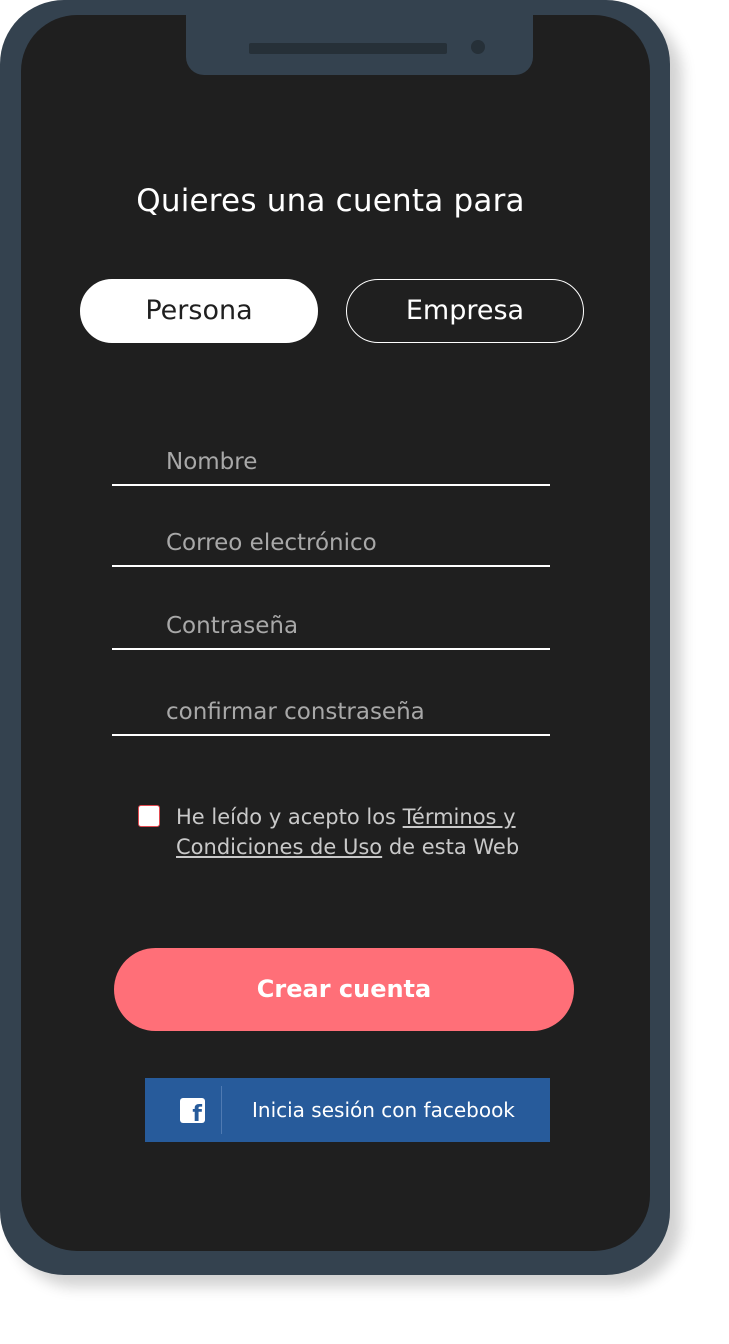 The height and width of the screenshot is (1344, 729). I want to click on name-field, so click(331, 463).